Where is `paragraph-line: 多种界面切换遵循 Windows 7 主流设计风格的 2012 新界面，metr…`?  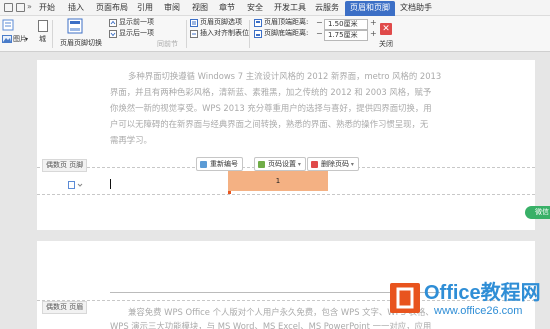
paragraph-line: 多种界面切换遵循 Windows 7 主流设计风格的 2012 新界面，metr… is located at coordinates (285, 76).